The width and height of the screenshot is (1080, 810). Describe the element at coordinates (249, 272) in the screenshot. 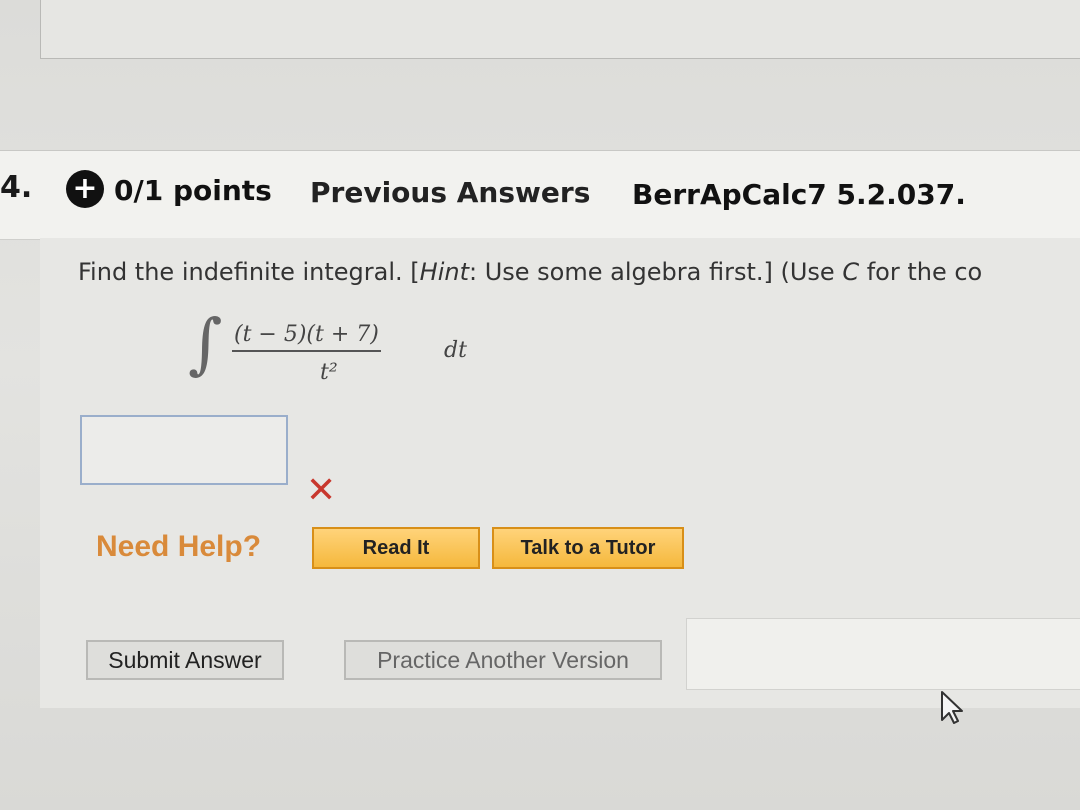

I see `prompt-start: Find the indefinite integral. [` at that location.